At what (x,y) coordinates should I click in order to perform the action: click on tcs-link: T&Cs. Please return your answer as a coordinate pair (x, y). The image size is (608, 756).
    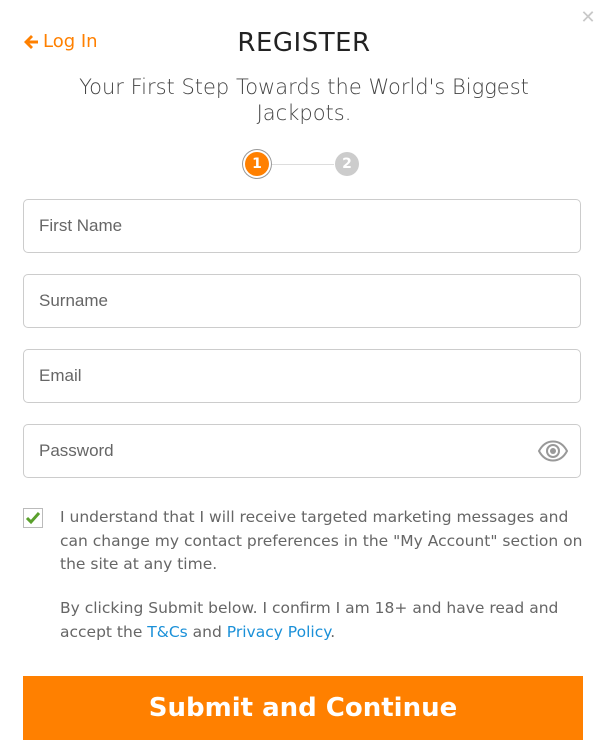
    Looking at the image, I should click on (167, 632).